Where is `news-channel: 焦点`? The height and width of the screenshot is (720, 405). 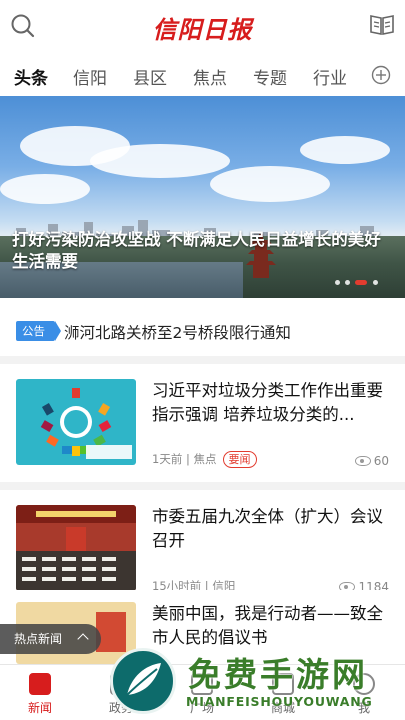 news-channel: 焦点 is located at coordinates (205, 459).